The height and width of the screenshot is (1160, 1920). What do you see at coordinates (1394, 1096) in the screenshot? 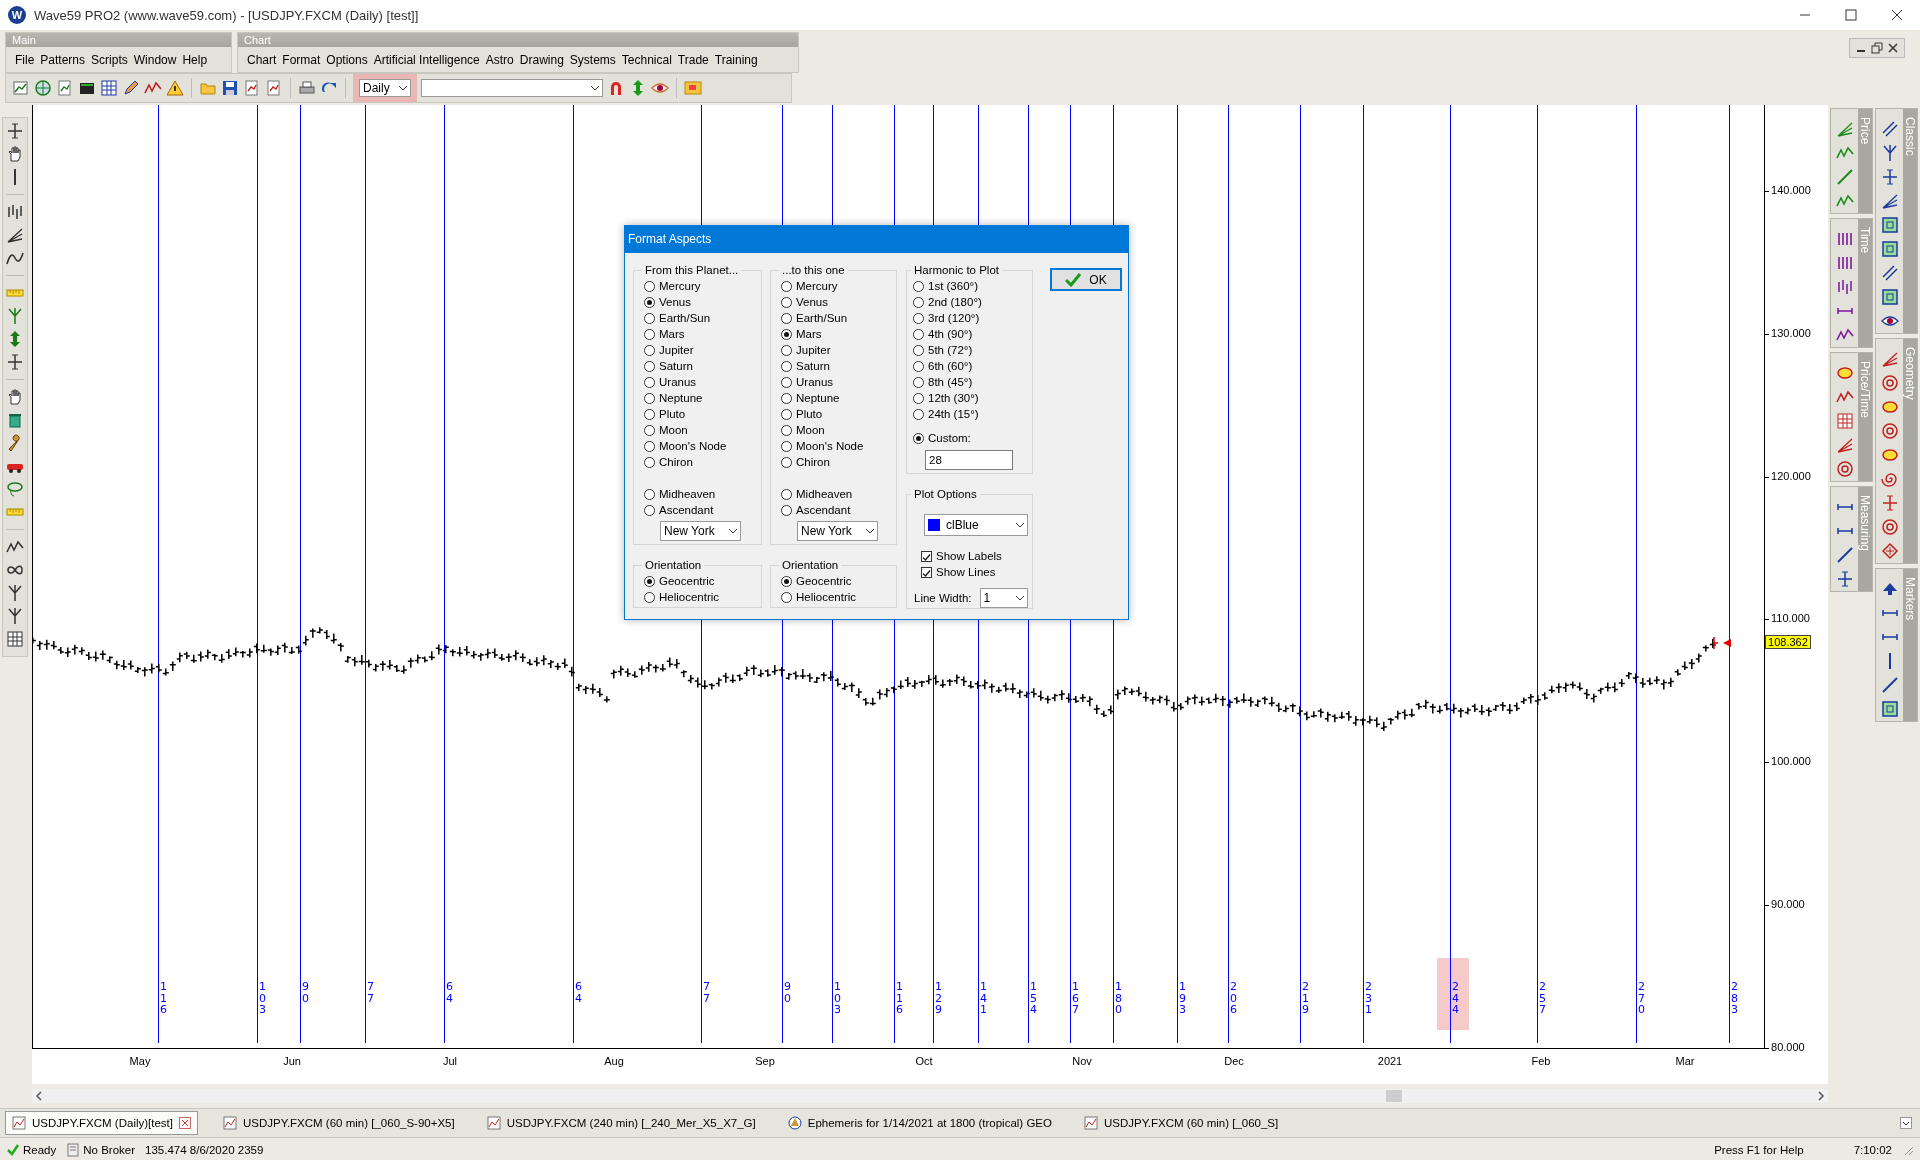
I see `scrollbar-thumb` at bounding box center [1394, 1096].